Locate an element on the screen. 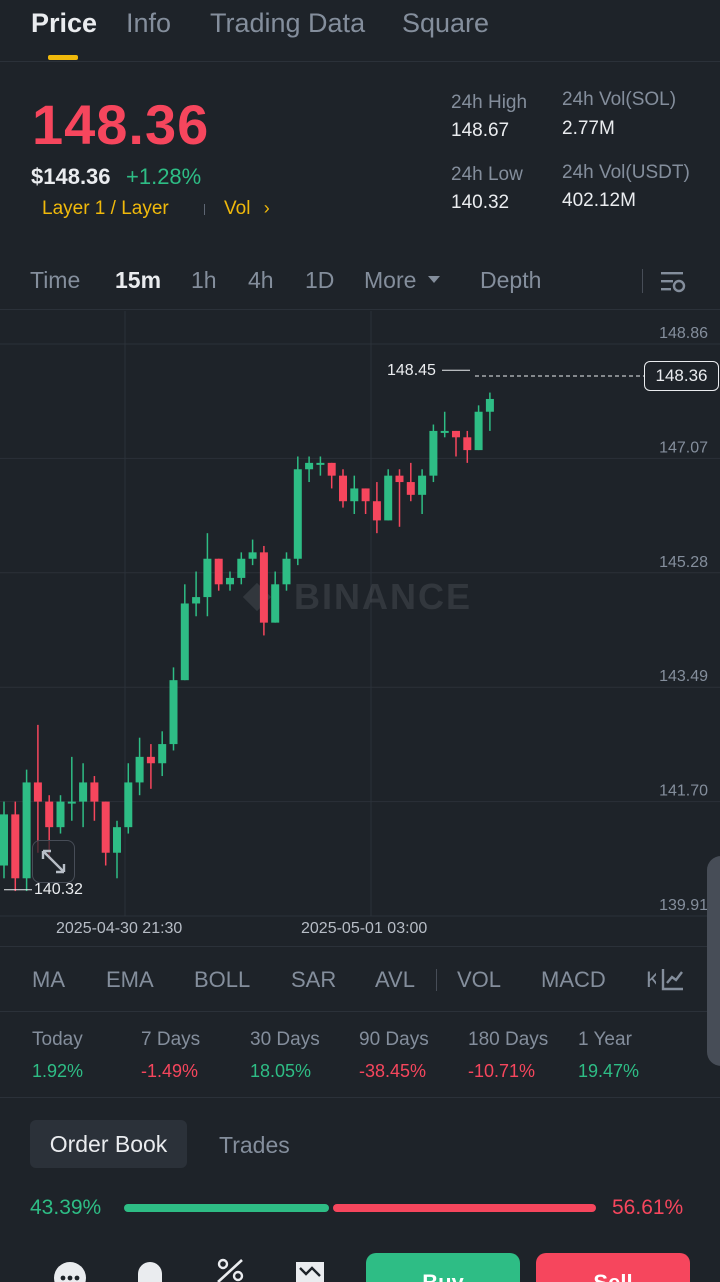 The image size is (720, 1282). sell-button: Sell is located at coordinates (613, 1267).